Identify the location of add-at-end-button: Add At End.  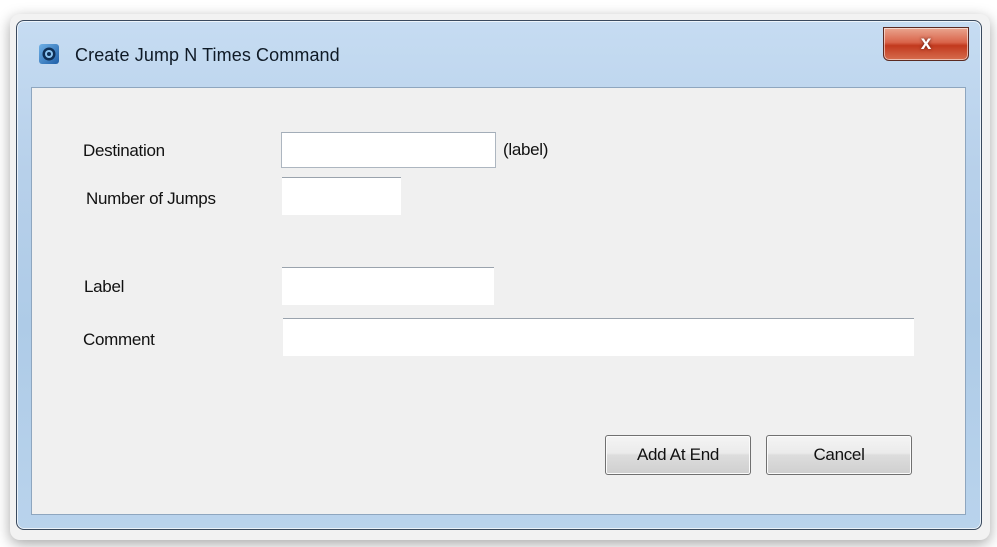
(678, 455).